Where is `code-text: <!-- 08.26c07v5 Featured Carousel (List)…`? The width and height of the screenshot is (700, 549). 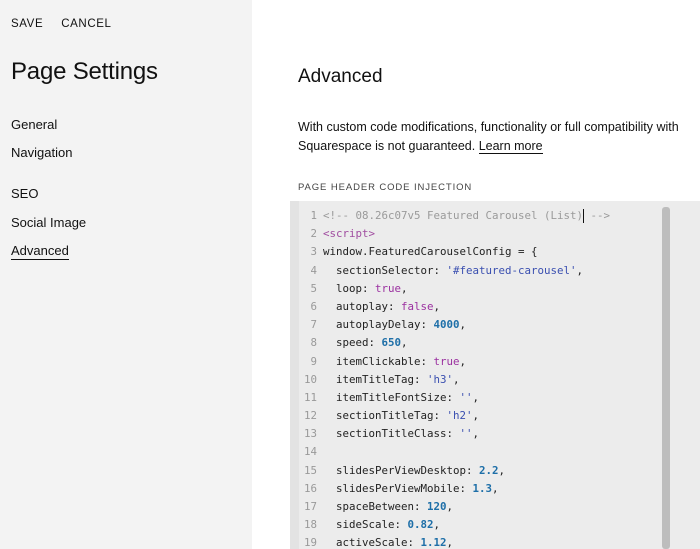
code-text: <!-- 08.26c07v5 Featured Carousel (List)… is located at coordinates (466, 216).